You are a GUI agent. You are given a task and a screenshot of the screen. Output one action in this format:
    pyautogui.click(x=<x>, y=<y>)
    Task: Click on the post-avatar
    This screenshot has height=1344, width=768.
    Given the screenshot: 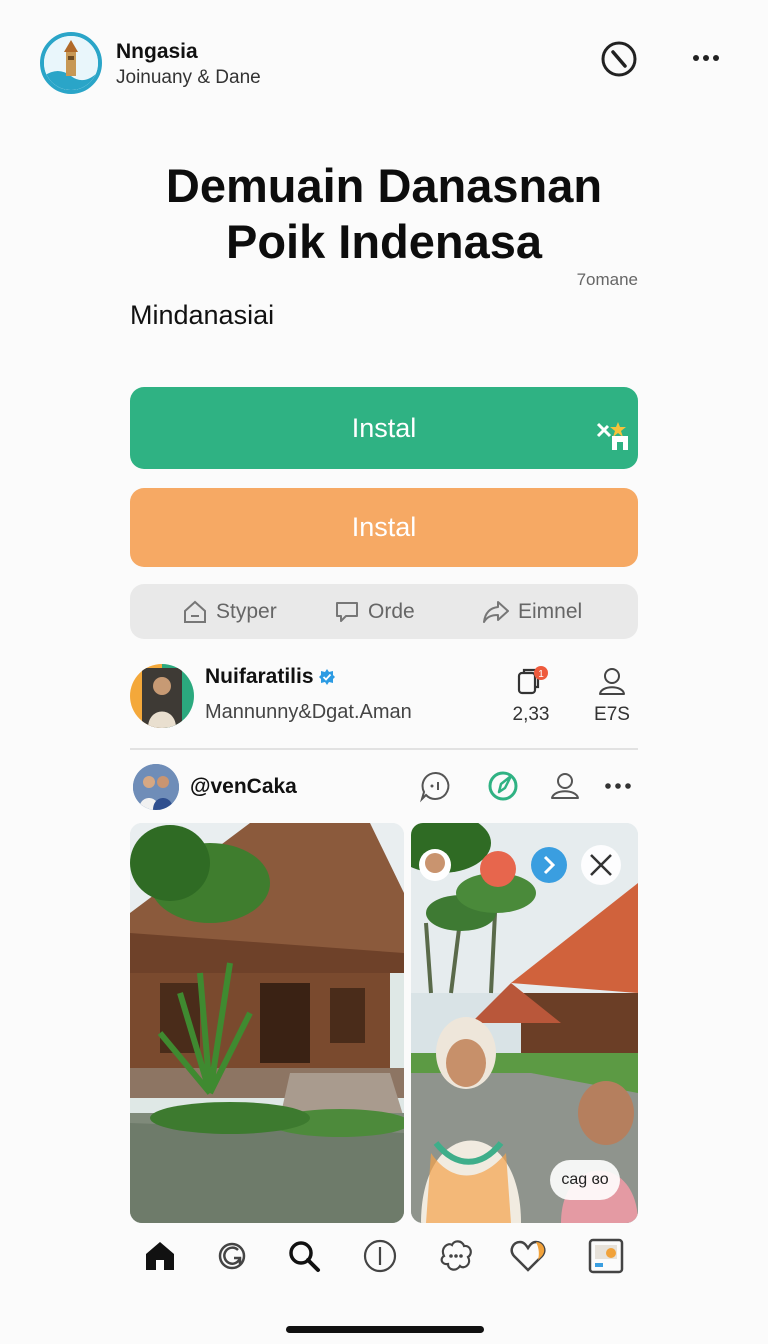 What is the action you would take?
    pyautogui.click(x=156, y=787)
    